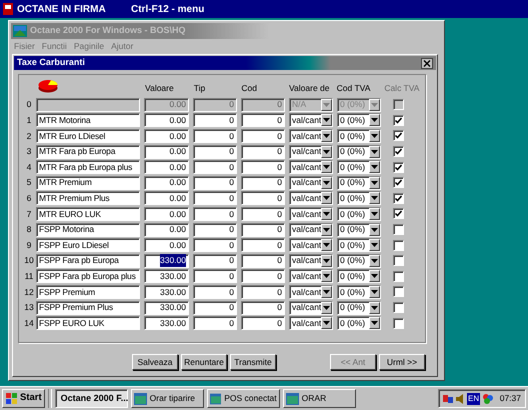 This screenshot has width=528, height=410. Describe the element at coordinates (88, 167) in the screenshot. I see `name-field: MTR Fara pb Europa plus` at that location.